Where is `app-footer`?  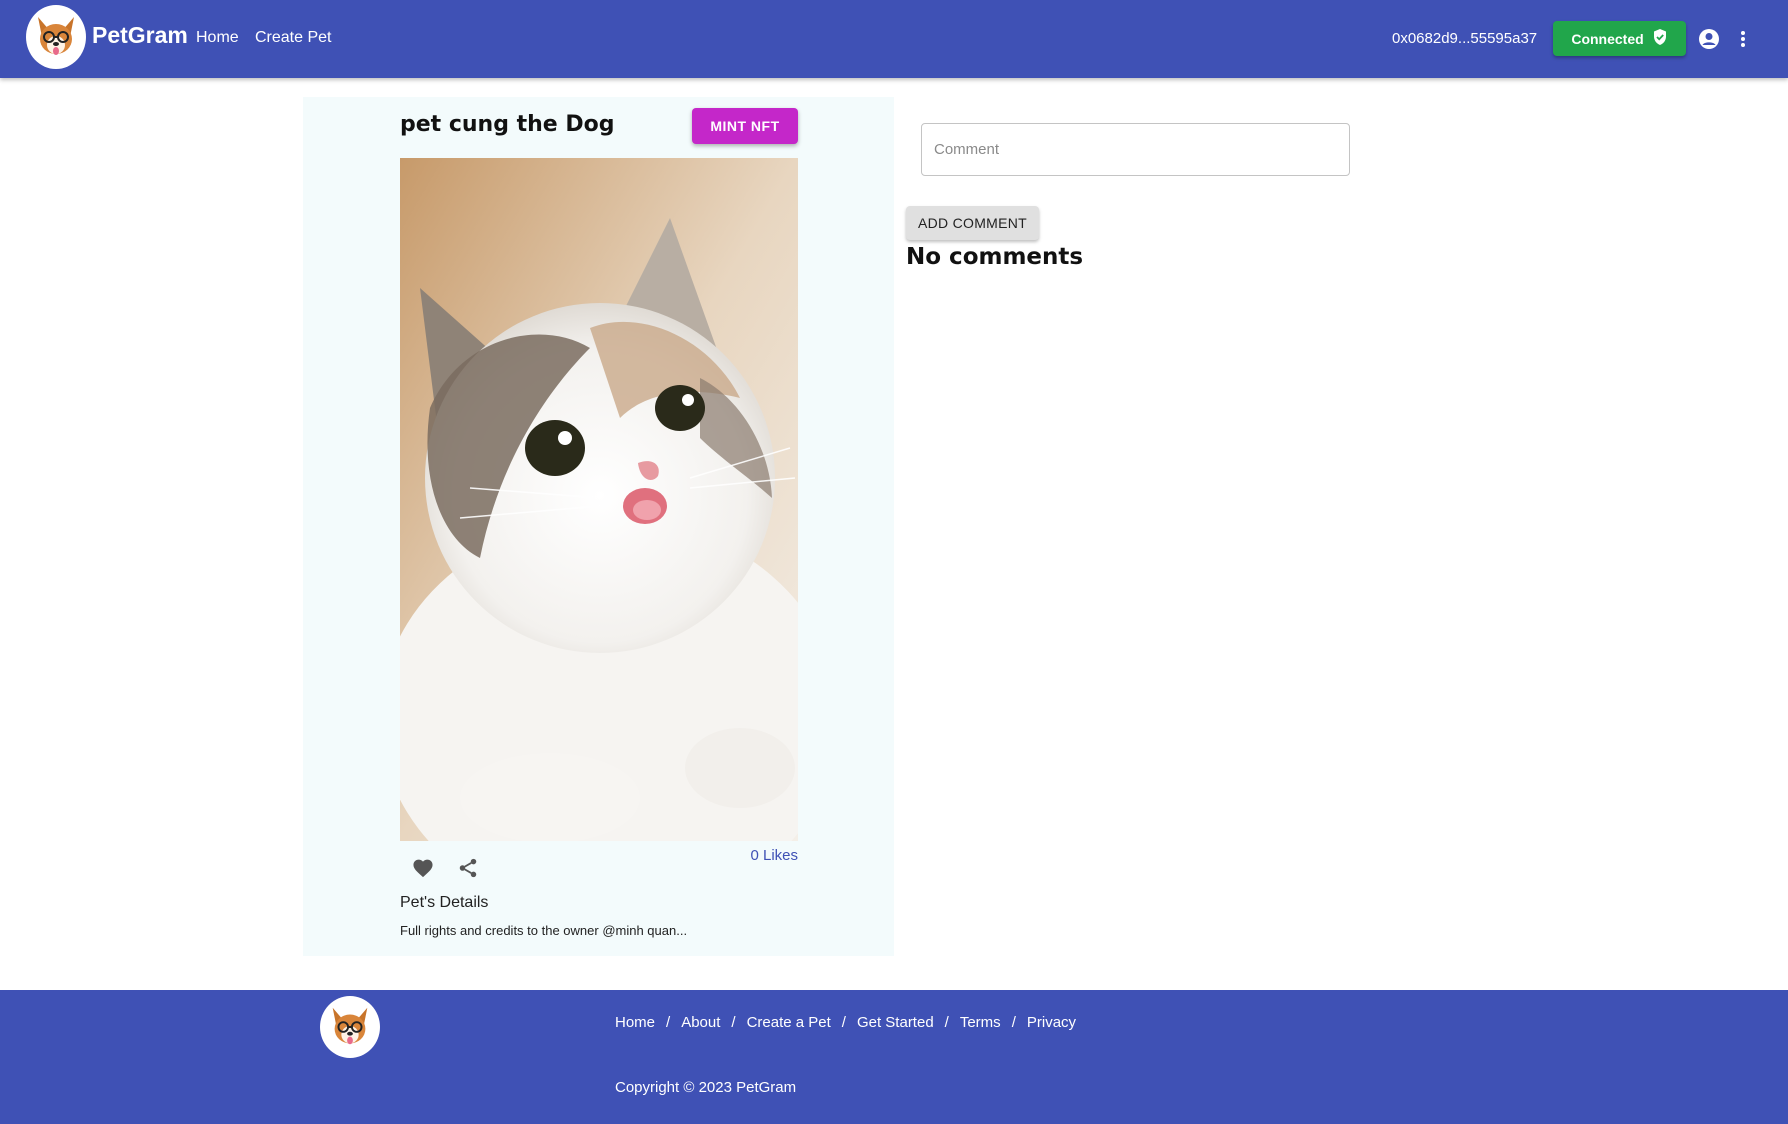 app-footer is located at coordinates (894, 1057).